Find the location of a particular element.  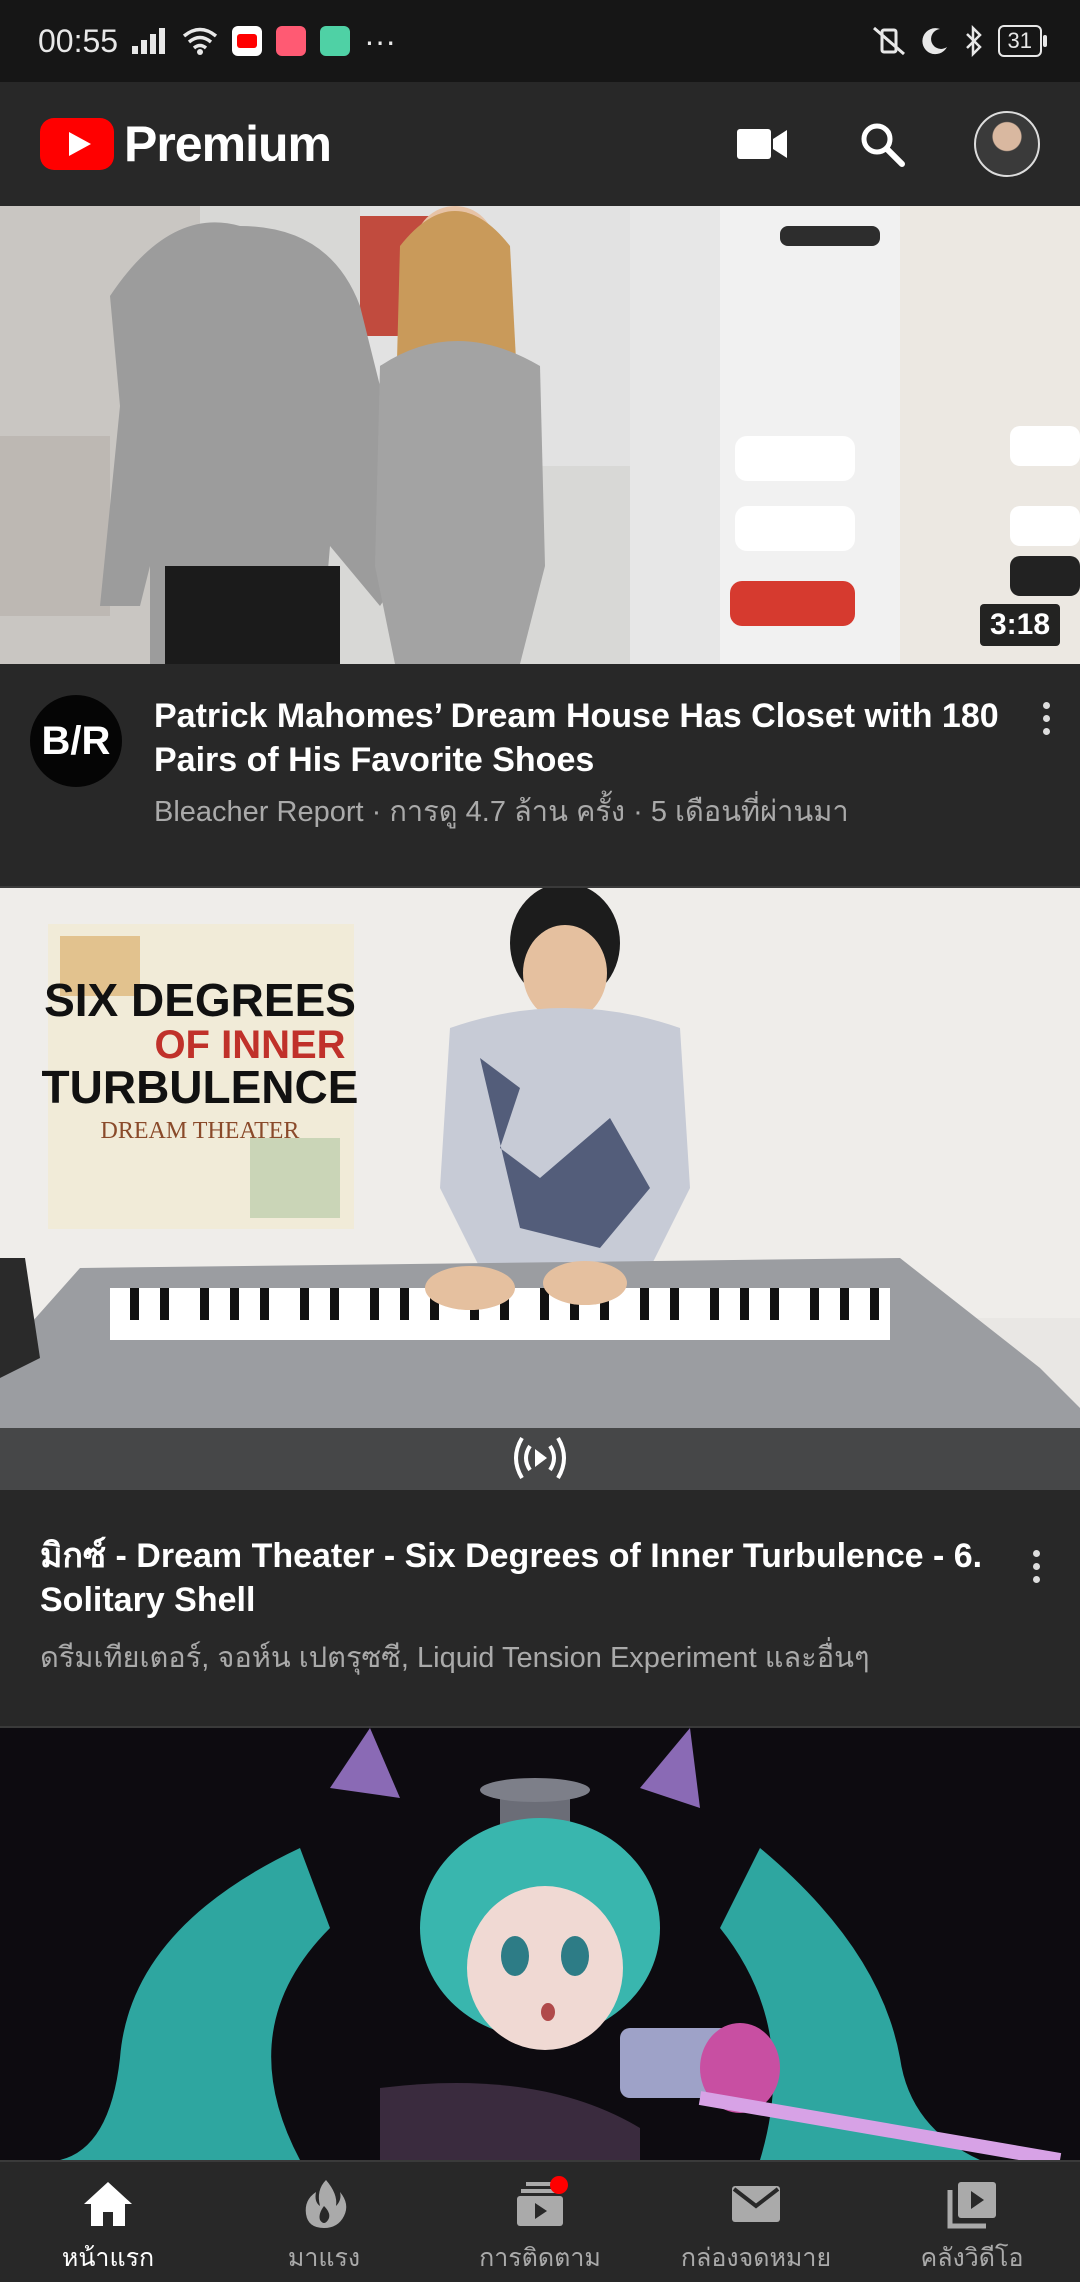

live-broadcast-icon is located at coordinates (540, 1458).